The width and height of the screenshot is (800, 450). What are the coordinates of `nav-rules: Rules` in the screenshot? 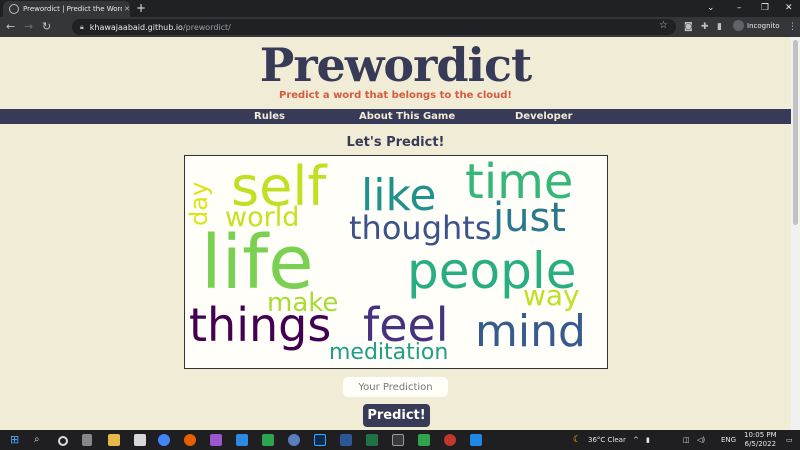 It's located at (269, 116).